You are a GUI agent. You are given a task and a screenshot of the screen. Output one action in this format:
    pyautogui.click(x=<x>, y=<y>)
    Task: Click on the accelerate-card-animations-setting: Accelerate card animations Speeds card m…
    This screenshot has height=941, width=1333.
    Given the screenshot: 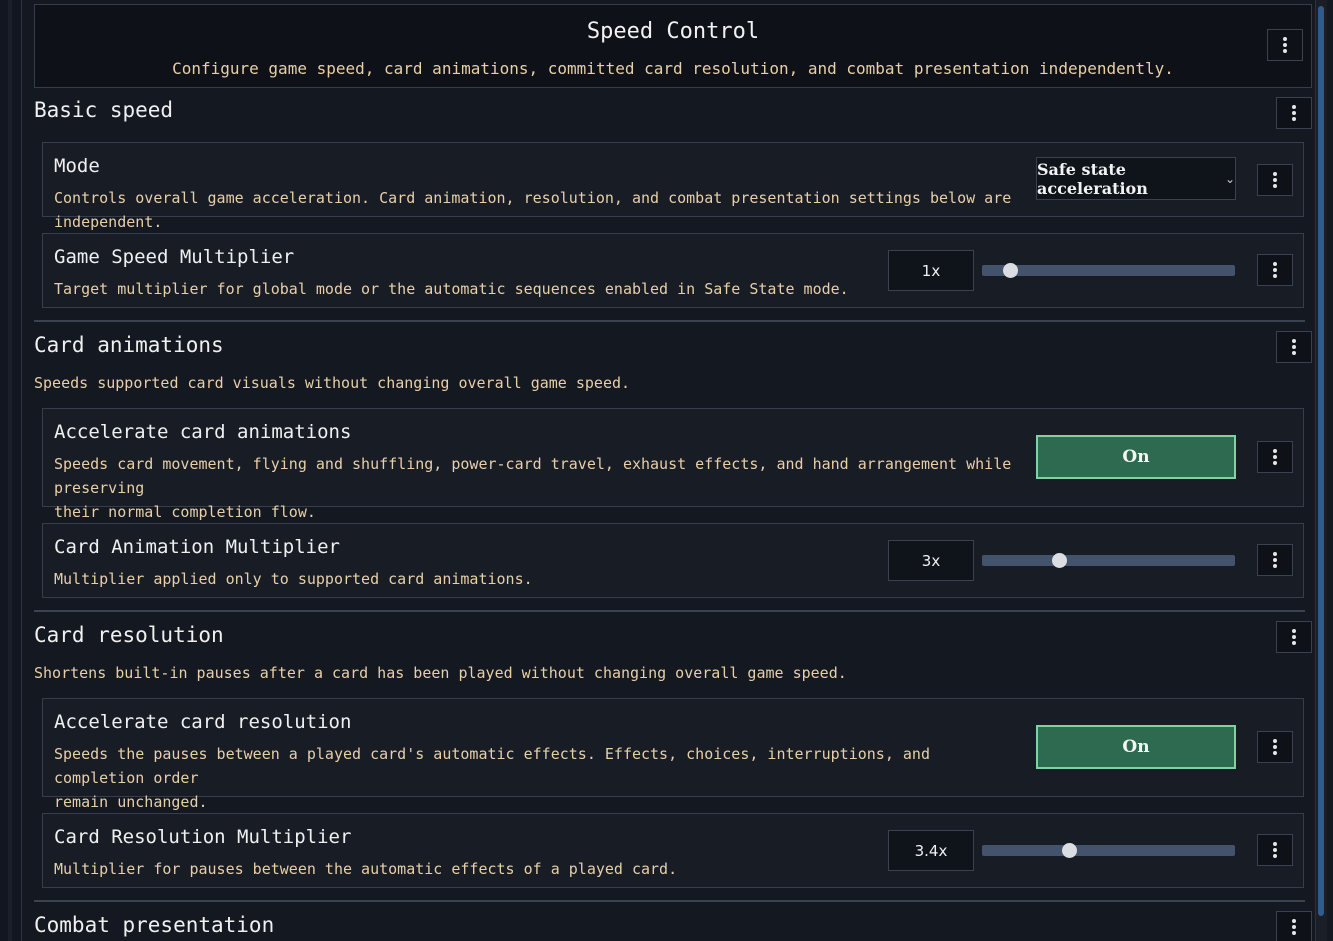 What is the action you would take?
    pyautogui.click(x=673, y=464)
    